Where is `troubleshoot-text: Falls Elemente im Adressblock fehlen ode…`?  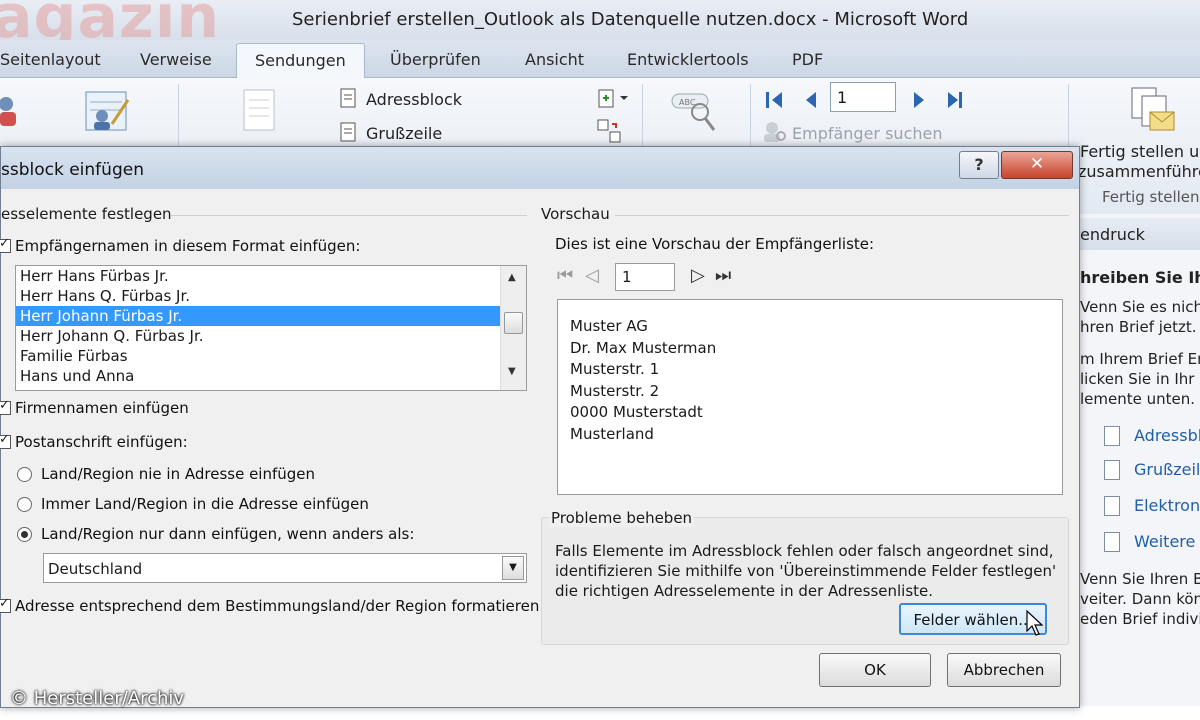
troubleshoot-text: Falls Elemente im Adressblock fehlen ode… is located at coordinates (806, 571).